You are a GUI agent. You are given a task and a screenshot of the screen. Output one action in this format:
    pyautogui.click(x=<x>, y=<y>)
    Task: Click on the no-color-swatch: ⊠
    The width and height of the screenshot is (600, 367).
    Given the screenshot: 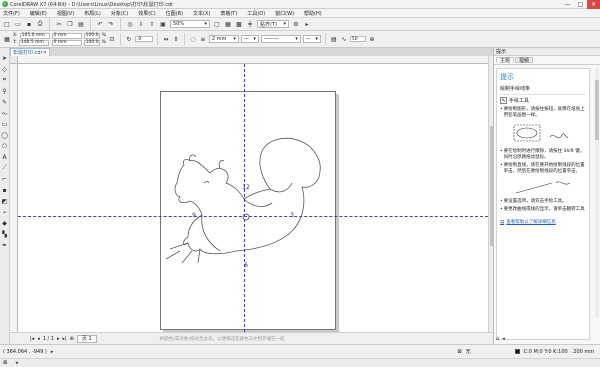 What is the action you would take?
    pyautogui.click(x=5, y=363)
    